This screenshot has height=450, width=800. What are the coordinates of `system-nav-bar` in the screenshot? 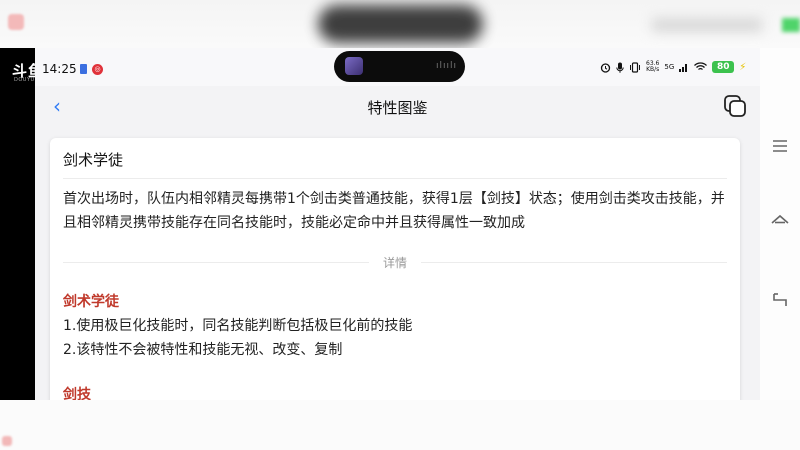 It's located at (780, 224).